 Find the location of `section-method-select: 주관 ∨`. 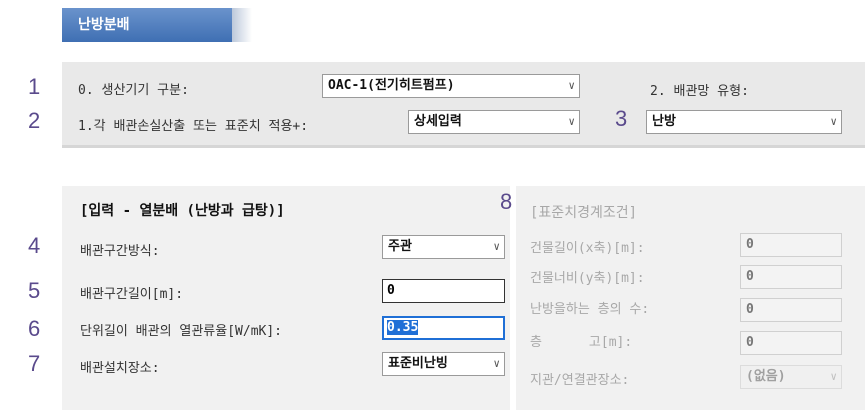

section-method-select: 주관 ∨ is located at coordinates (443, 247).